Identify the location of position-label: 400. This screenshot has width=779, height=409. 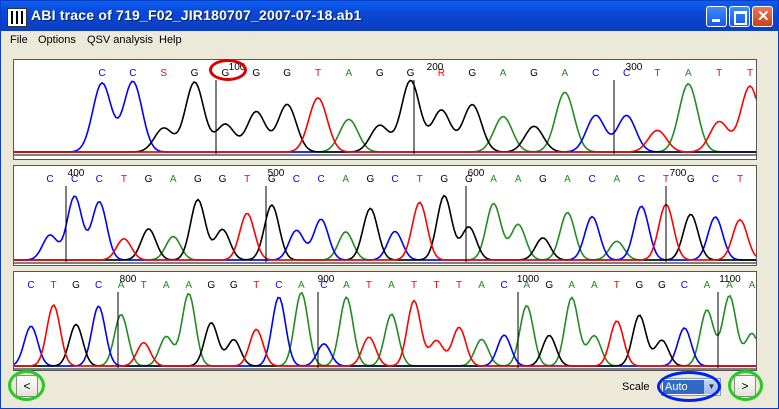
(76, 173).